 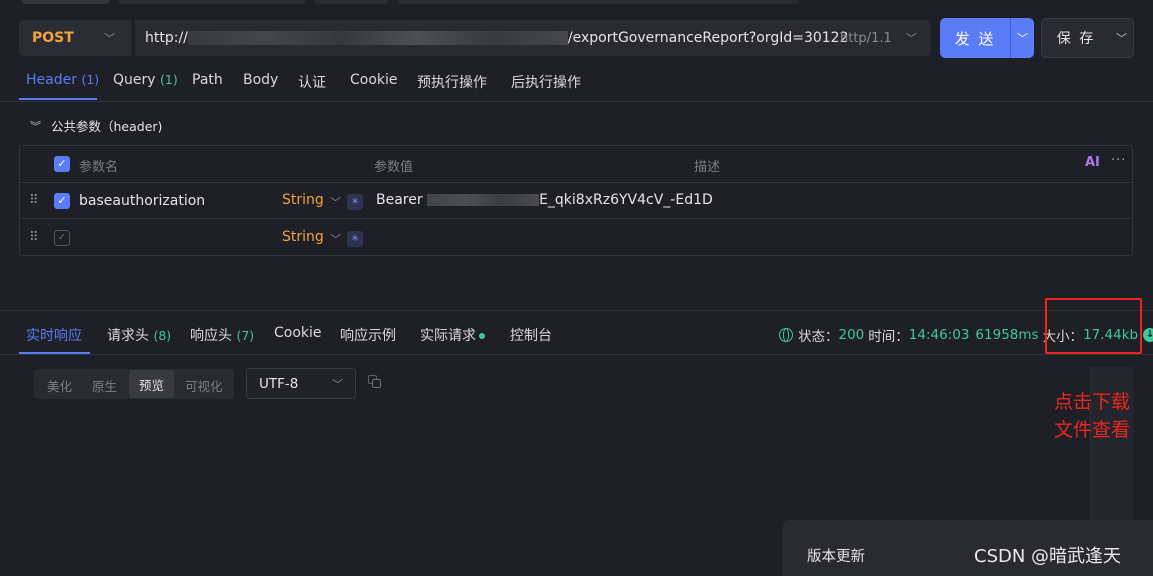 What do you see at coordinates (62, 80) in the screenshot?
I see `tab-header: Header (1)` at bounding box center [62, 80].